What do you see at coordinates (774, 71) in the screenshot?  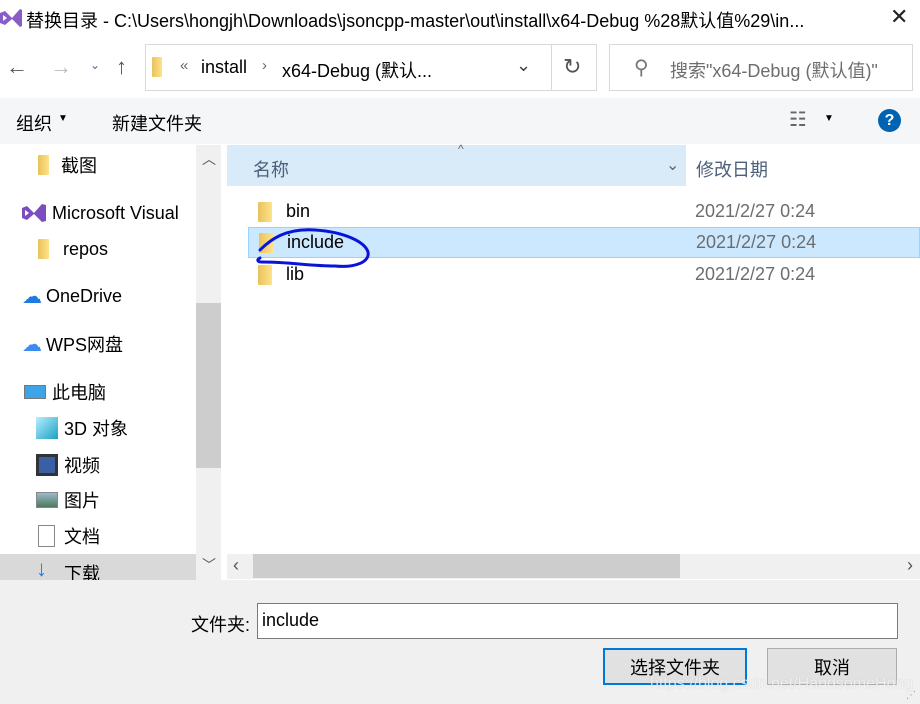 I see `search-placeholder: 搜索"x64-Debug (默认值)"` at bounding box center [774, 71].